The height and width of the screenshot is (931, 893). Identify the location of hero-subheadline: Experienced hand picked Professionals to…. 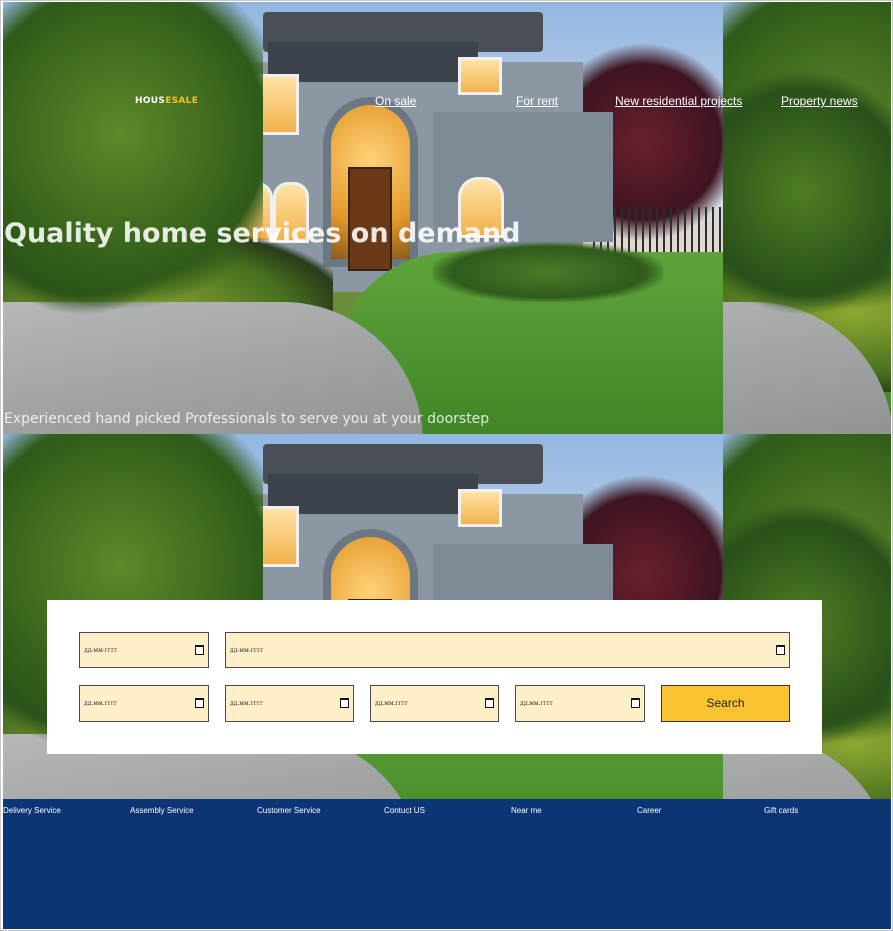
(247, 419).